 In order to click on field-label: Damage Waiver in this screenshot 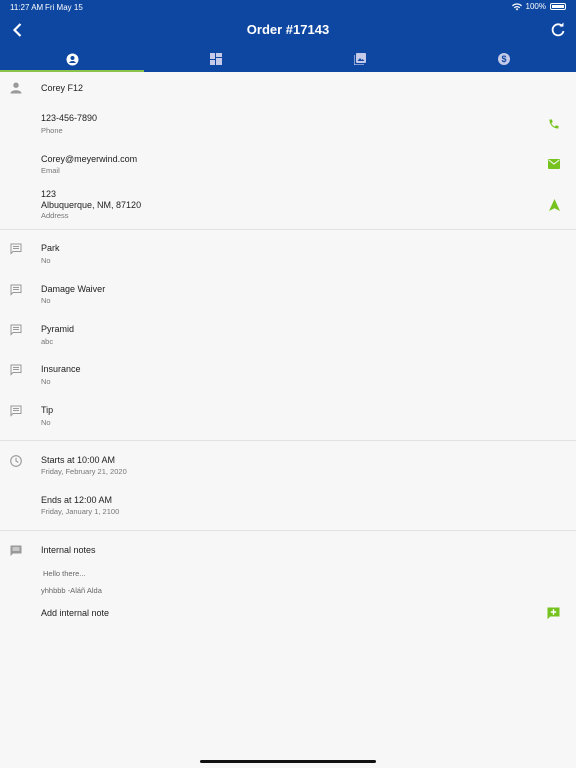, I will do `click(73, 289)`.